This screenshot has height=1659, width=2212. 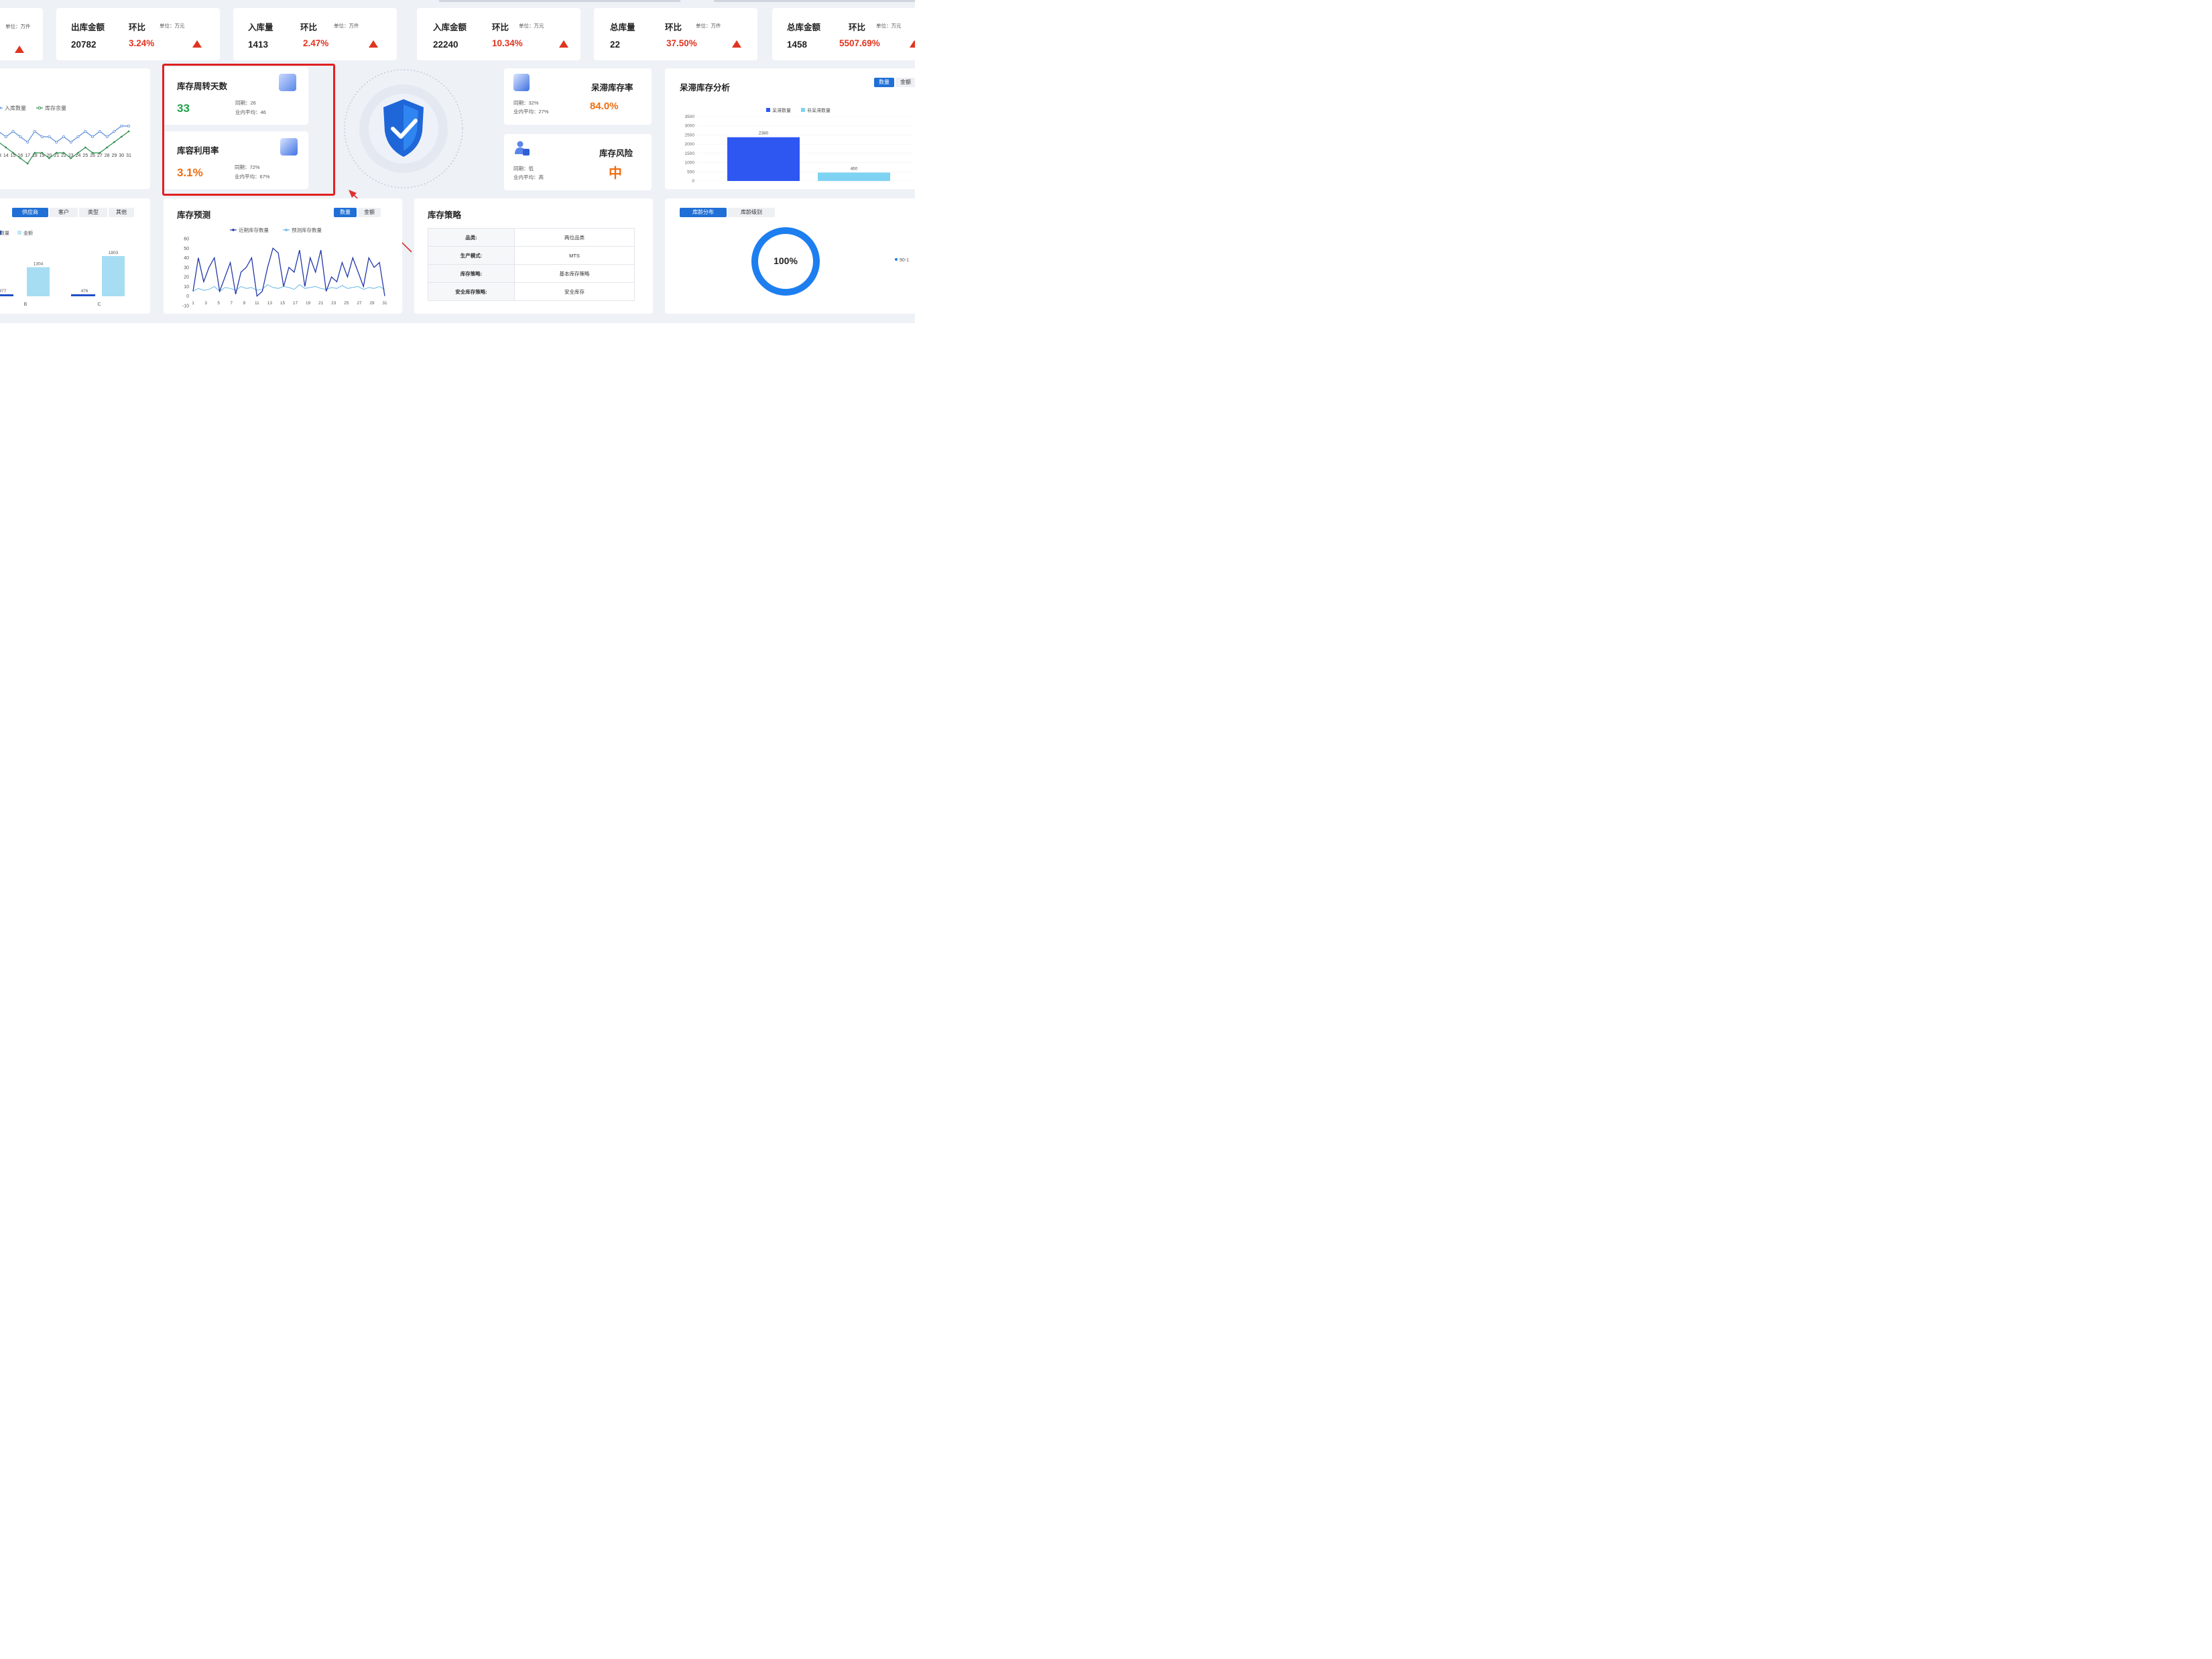 What do you see at coordinates (28, 233) in the screenshot?
I see `legend-label-amount: 金额` at bounding box center [28, 233].